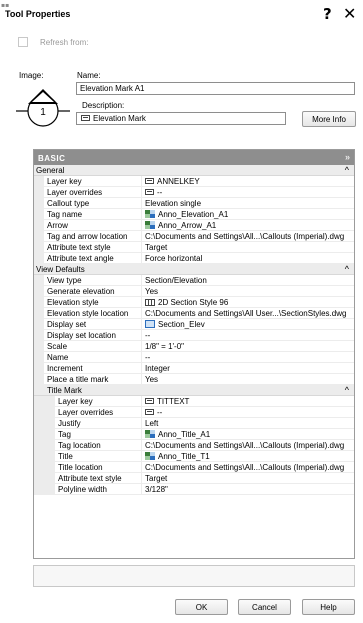 This screenshot has height=623, width=363. I want to click on category-general: General ^, so click(194, 171).